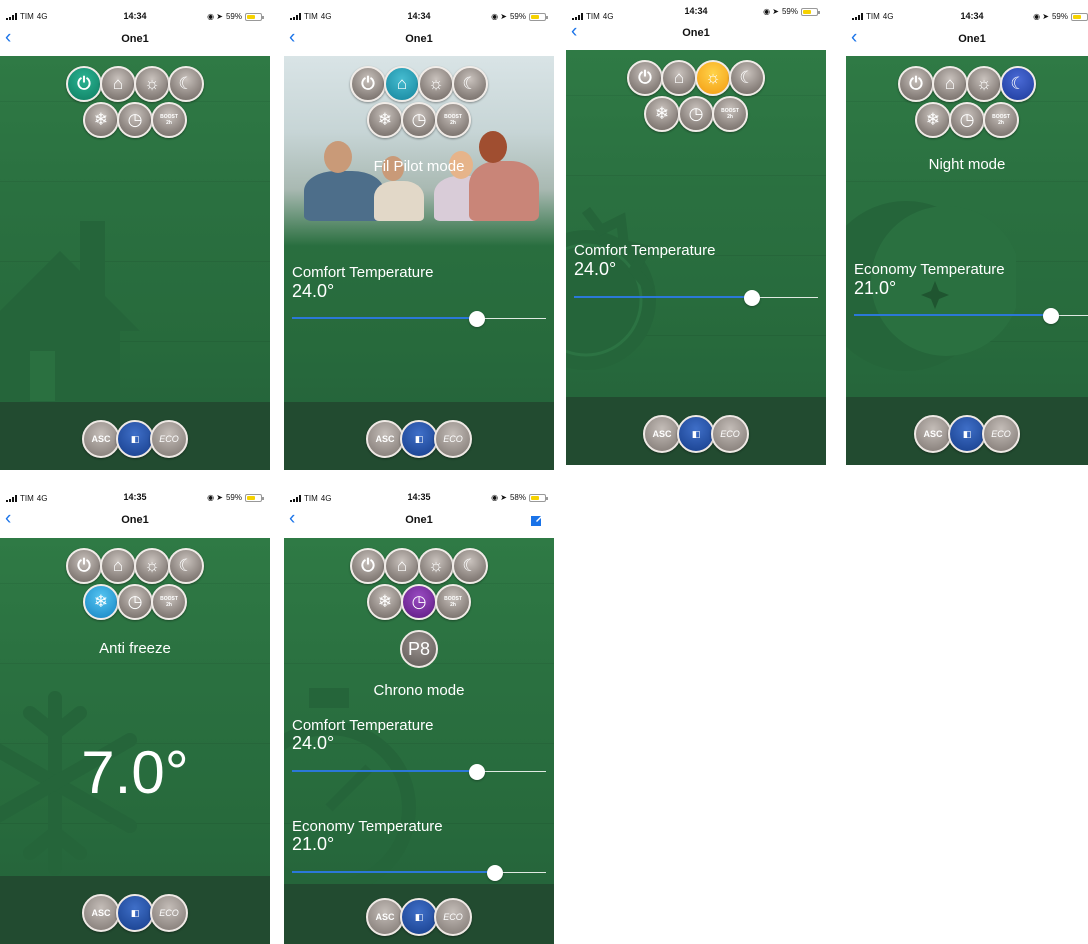 The width and height of the screenshot is (1088, 944). I want to click on sun-icon: ☼, so click(436, 83).